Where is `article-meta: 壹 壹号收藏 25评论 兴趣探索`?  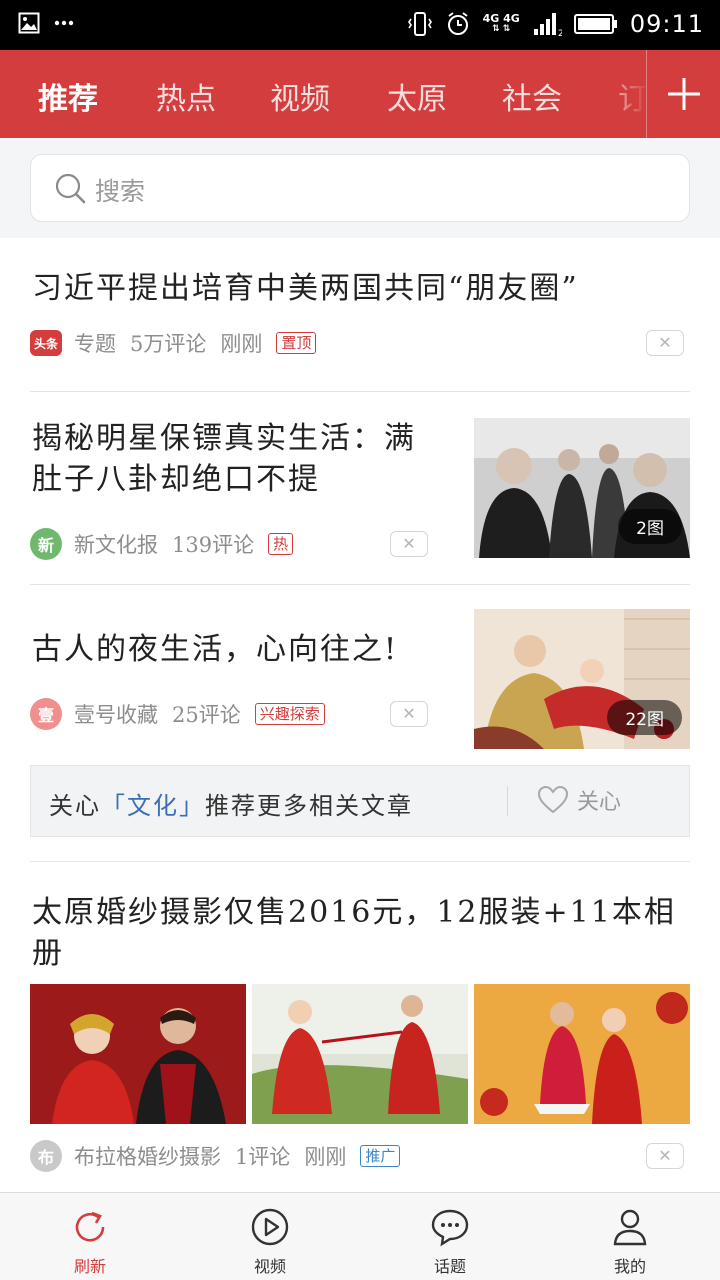
article-meta: 壹 壹号收藏 25评论 兴趣探索 is located at coordinates (177, 714).